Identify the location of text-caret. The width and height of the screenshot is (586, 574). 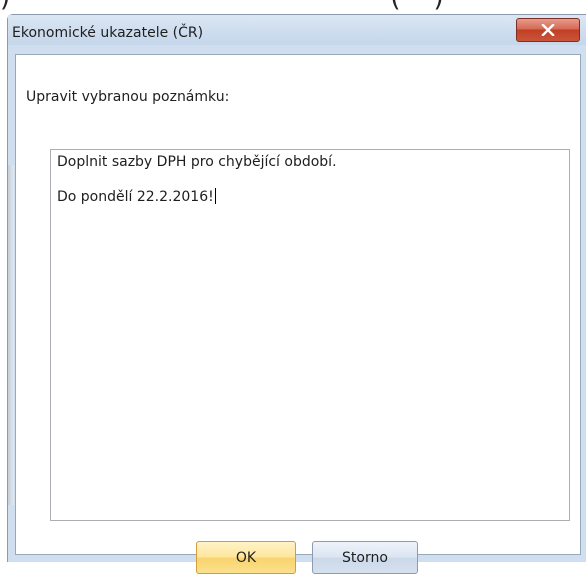
(215, 196).